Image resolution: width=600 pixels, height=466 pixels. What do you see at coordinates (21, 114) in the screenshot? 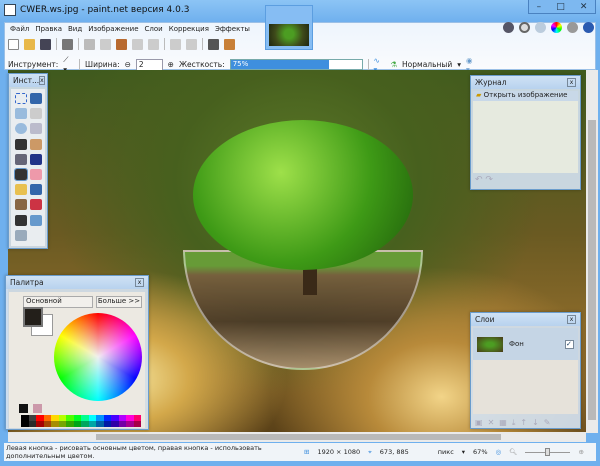
I see `lasso-icon` at bounding box center [21, 114].